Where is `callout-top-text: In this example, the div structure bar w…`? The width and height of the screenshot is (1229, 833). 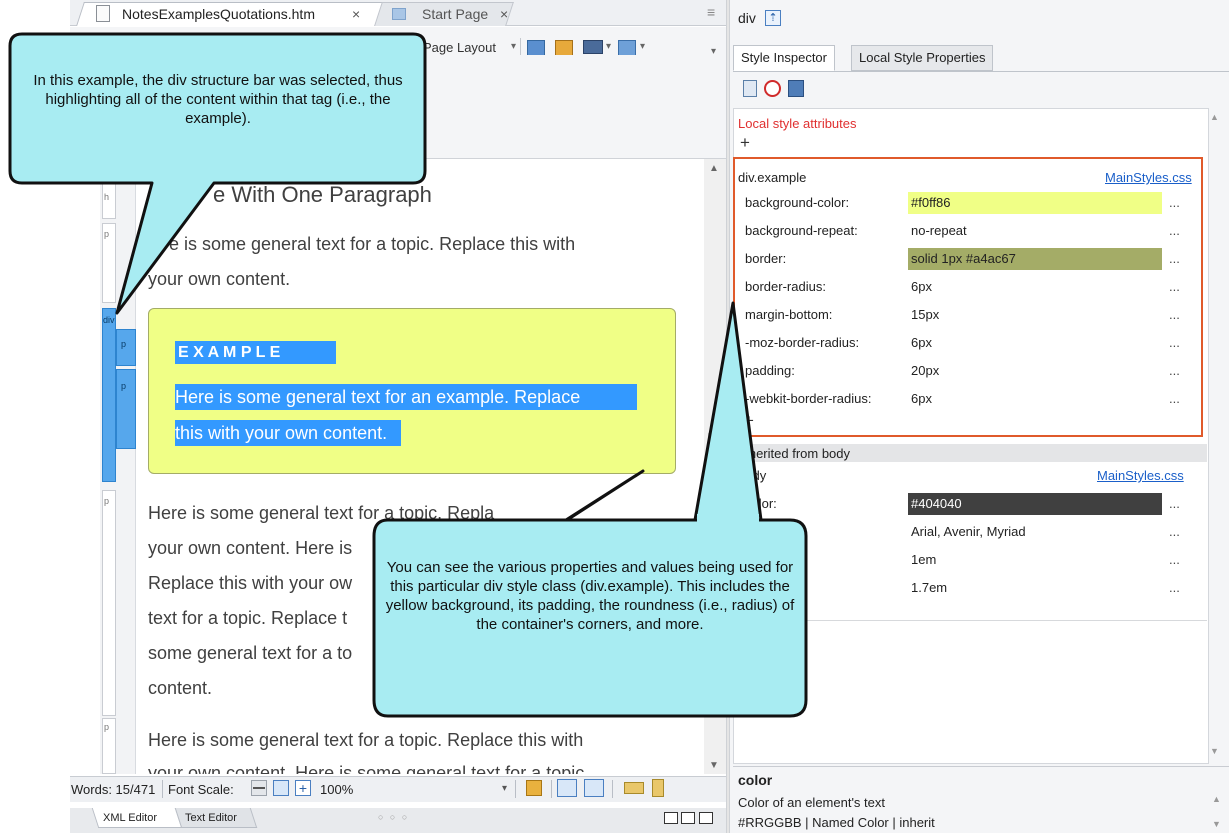
callout-top-text: In this example, the div structure bar w… is located at coordinates (218, 99).